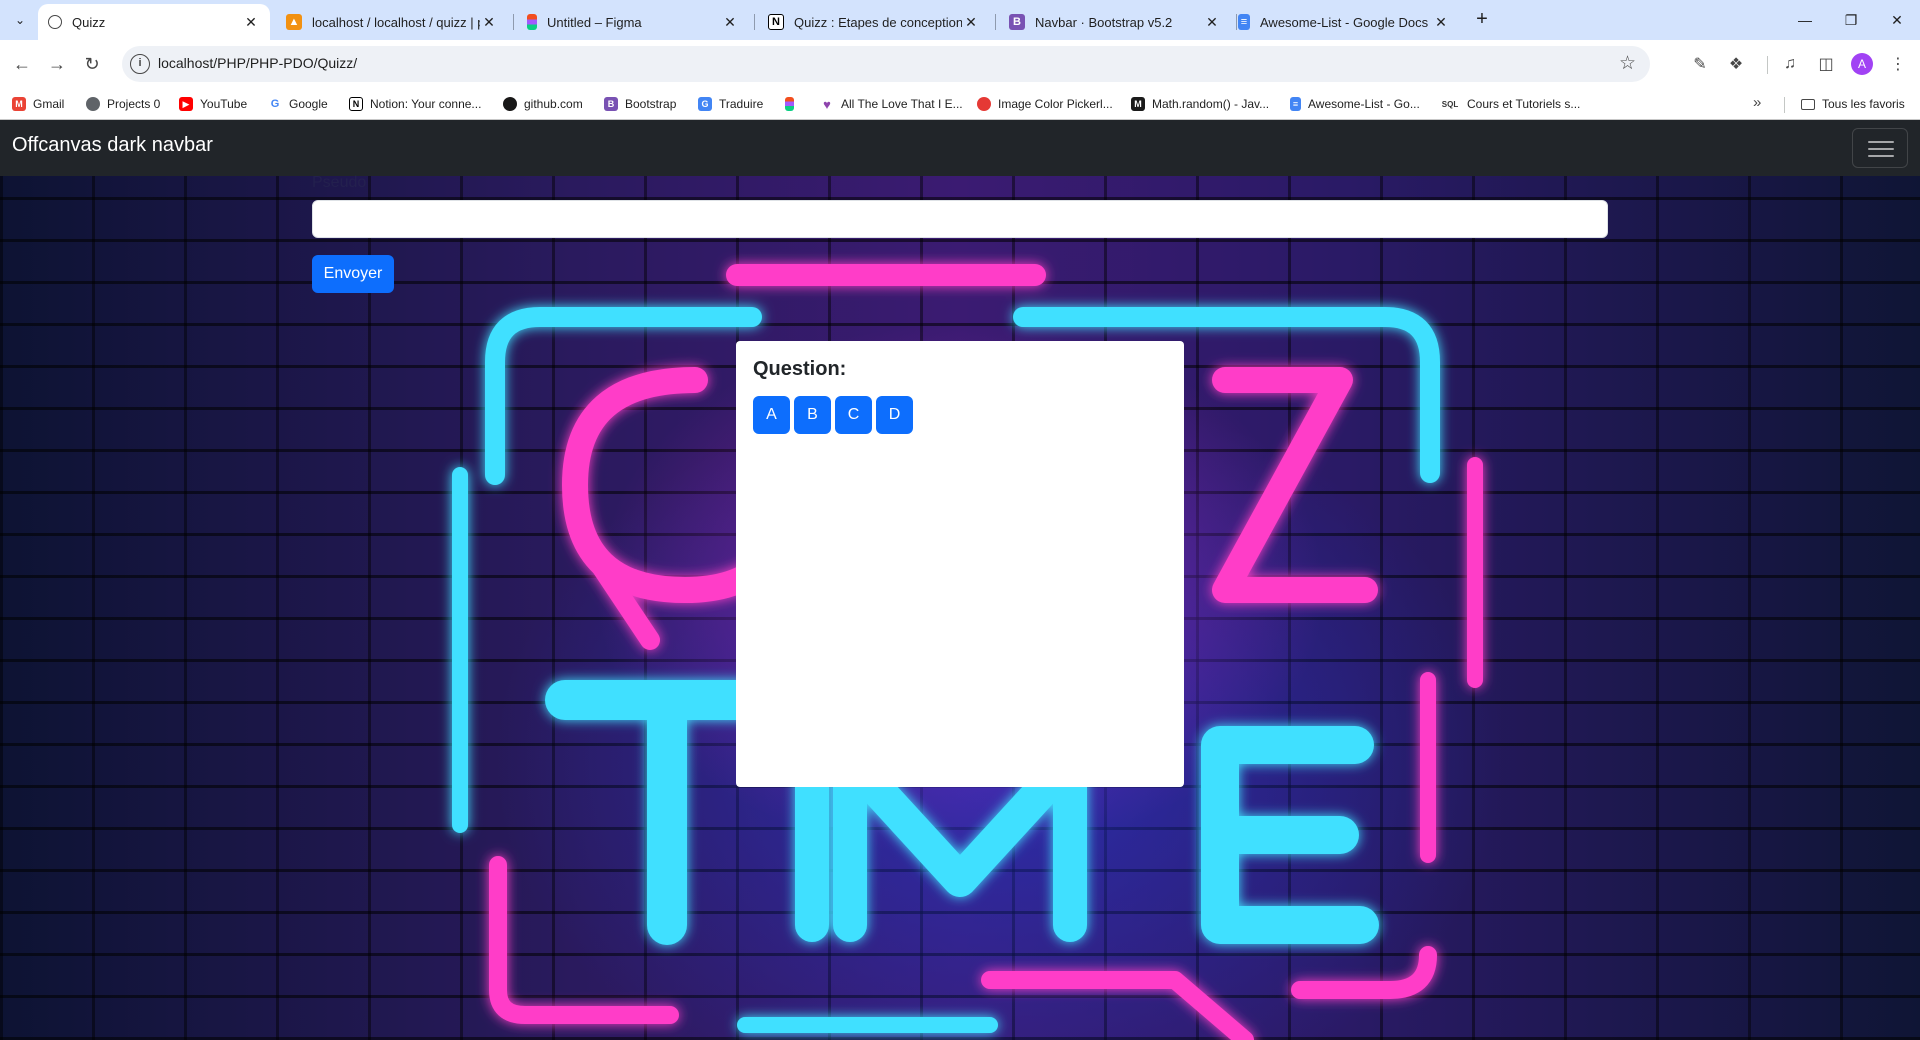 This screenshot has width=1920, height=1040. What do you see at coordinates (396, 22) in the screenshot?
I see `tab-label: localhost / localhost / quizz | ph` at bounding box center [396, 22].